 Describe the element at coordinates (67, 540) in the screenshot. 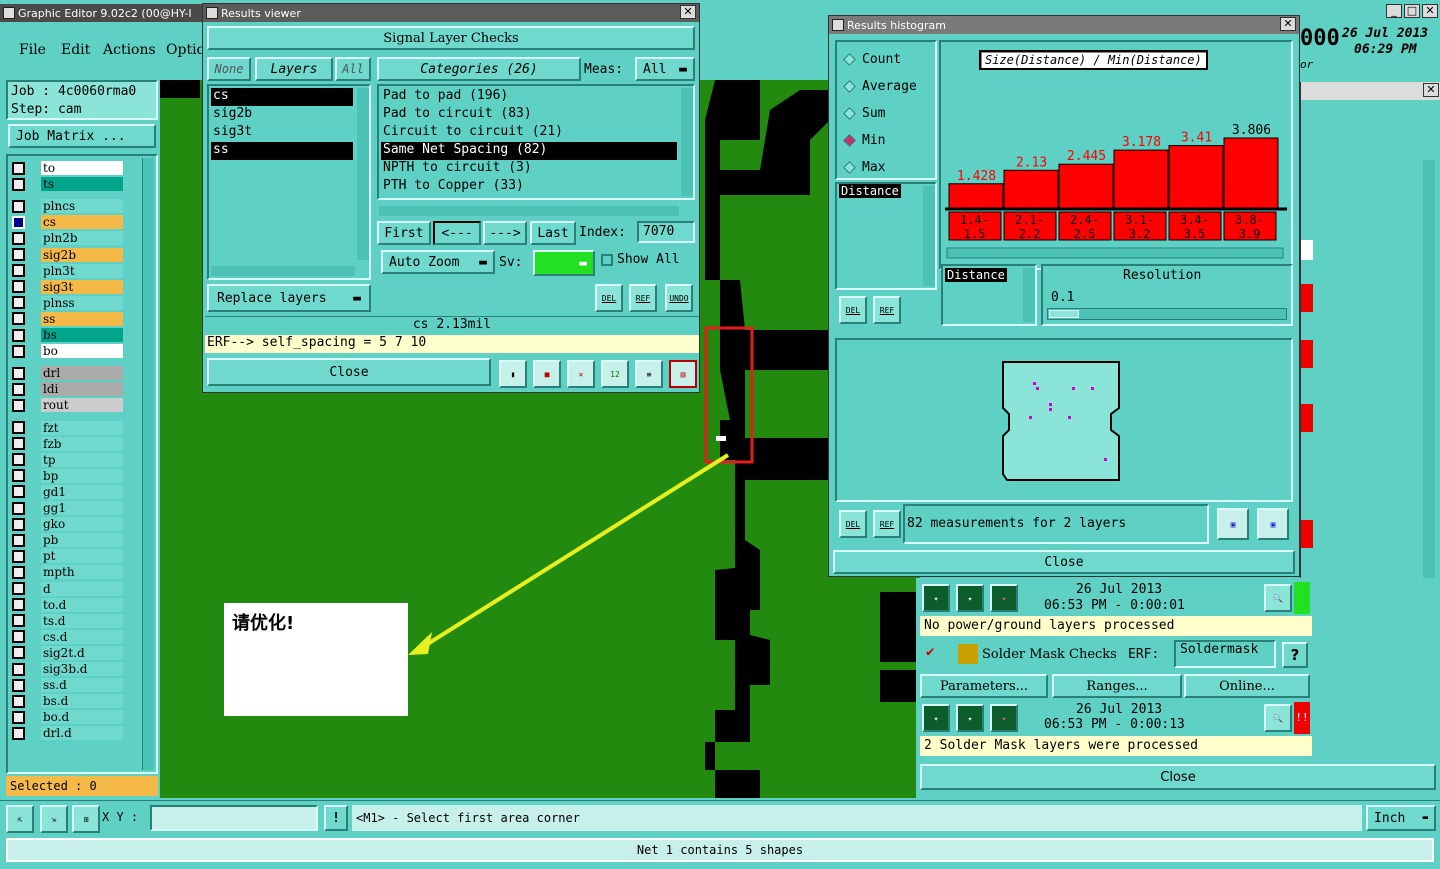

I see `layer-row: pb` at that location.